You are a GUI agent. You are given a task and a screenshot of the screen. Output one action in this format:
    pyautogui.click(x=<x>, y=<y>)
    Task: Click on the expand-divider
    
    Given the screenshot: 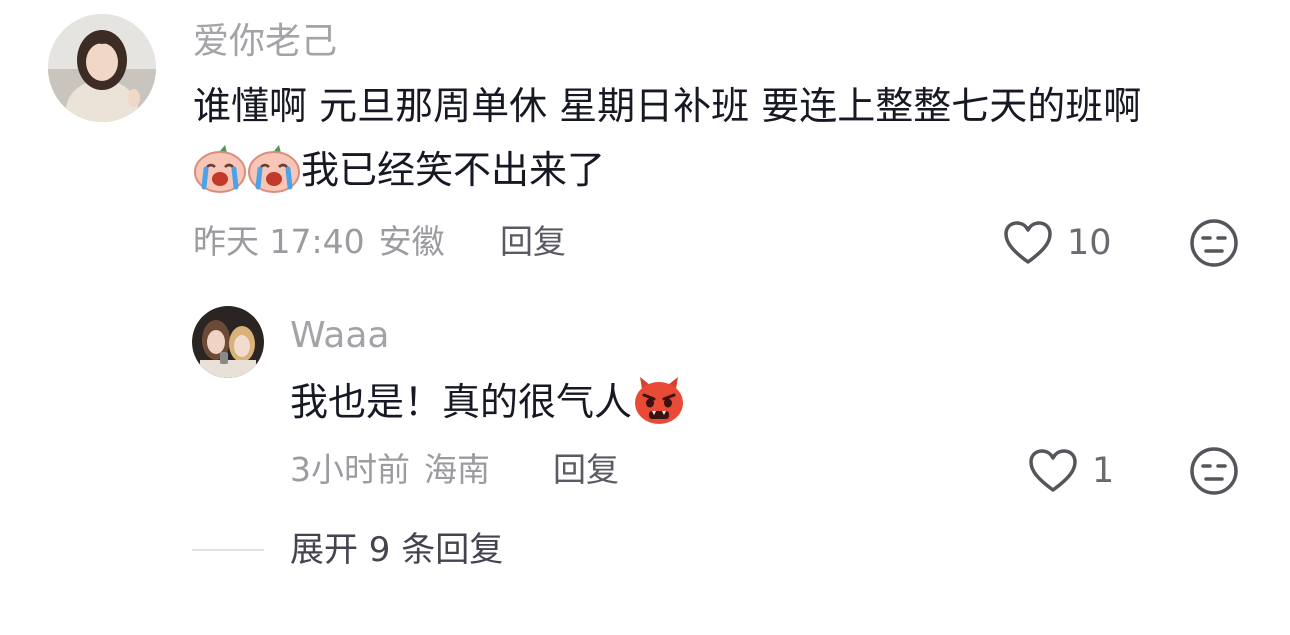 What is the action you would take?
    pyautogui.click(x=228, y=550)
    